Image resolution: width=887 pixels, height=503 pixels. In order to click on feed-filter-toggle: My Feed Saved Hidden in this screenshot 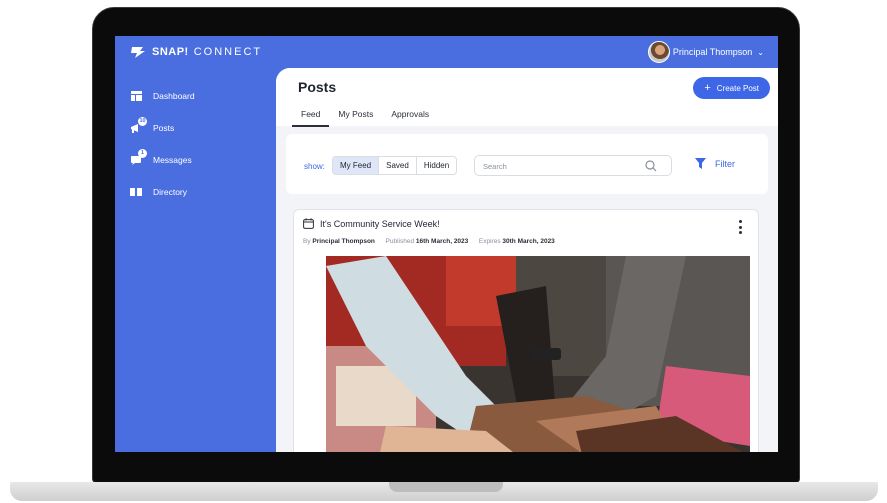, I will do `click(395, 165)`.